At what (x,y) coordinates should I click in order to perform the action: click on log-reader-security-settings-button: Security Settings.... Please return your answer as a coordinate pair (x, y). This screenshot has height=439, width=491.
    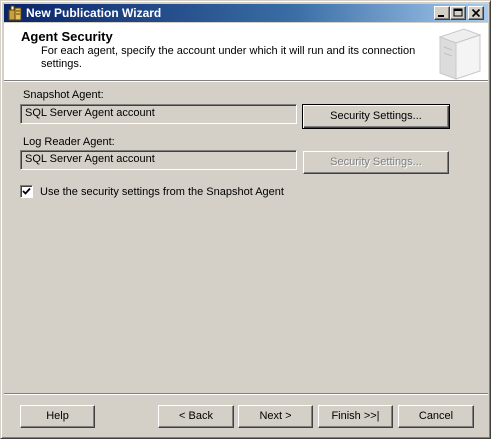
    Looking at the image, I should click on (376, 162).